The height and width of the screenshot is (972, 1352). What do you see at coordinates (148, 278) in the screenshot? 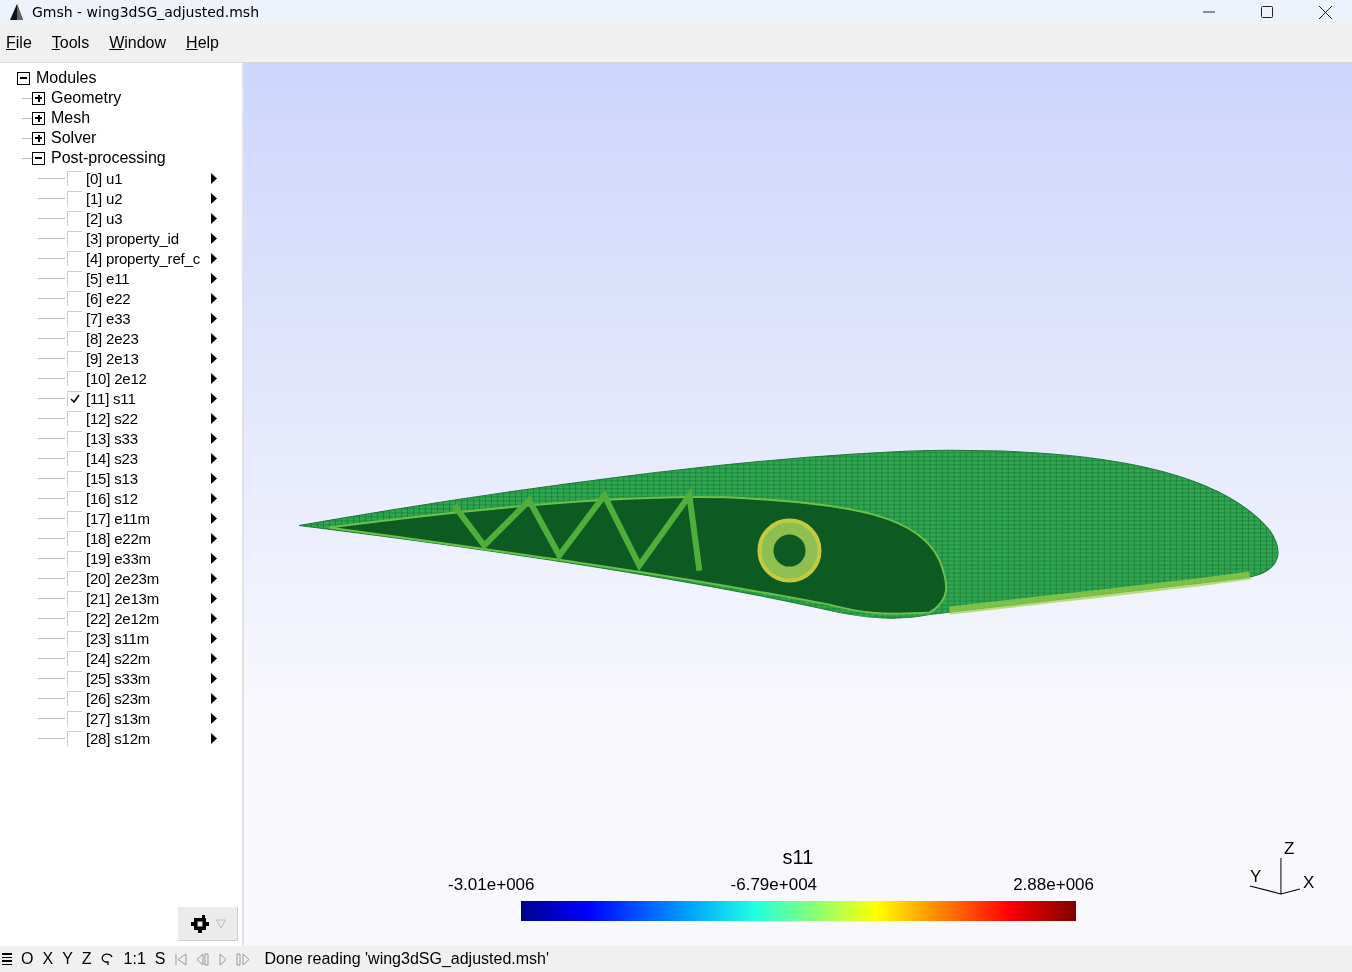
I see `view-label: [5] e11` at bounding box center [148, 278].